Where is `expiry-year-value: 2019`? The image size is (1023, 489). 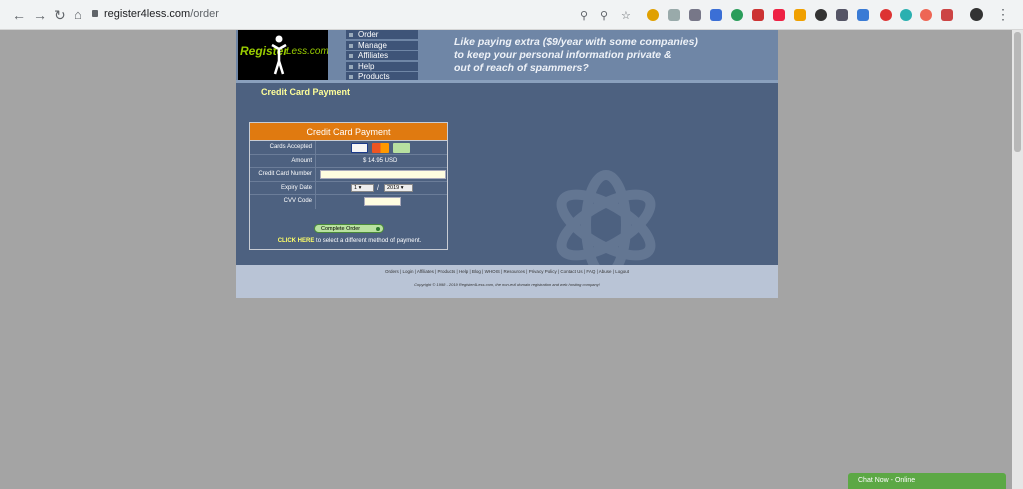
expiry-year-value: 2019 is located at coordinates (393, 187).